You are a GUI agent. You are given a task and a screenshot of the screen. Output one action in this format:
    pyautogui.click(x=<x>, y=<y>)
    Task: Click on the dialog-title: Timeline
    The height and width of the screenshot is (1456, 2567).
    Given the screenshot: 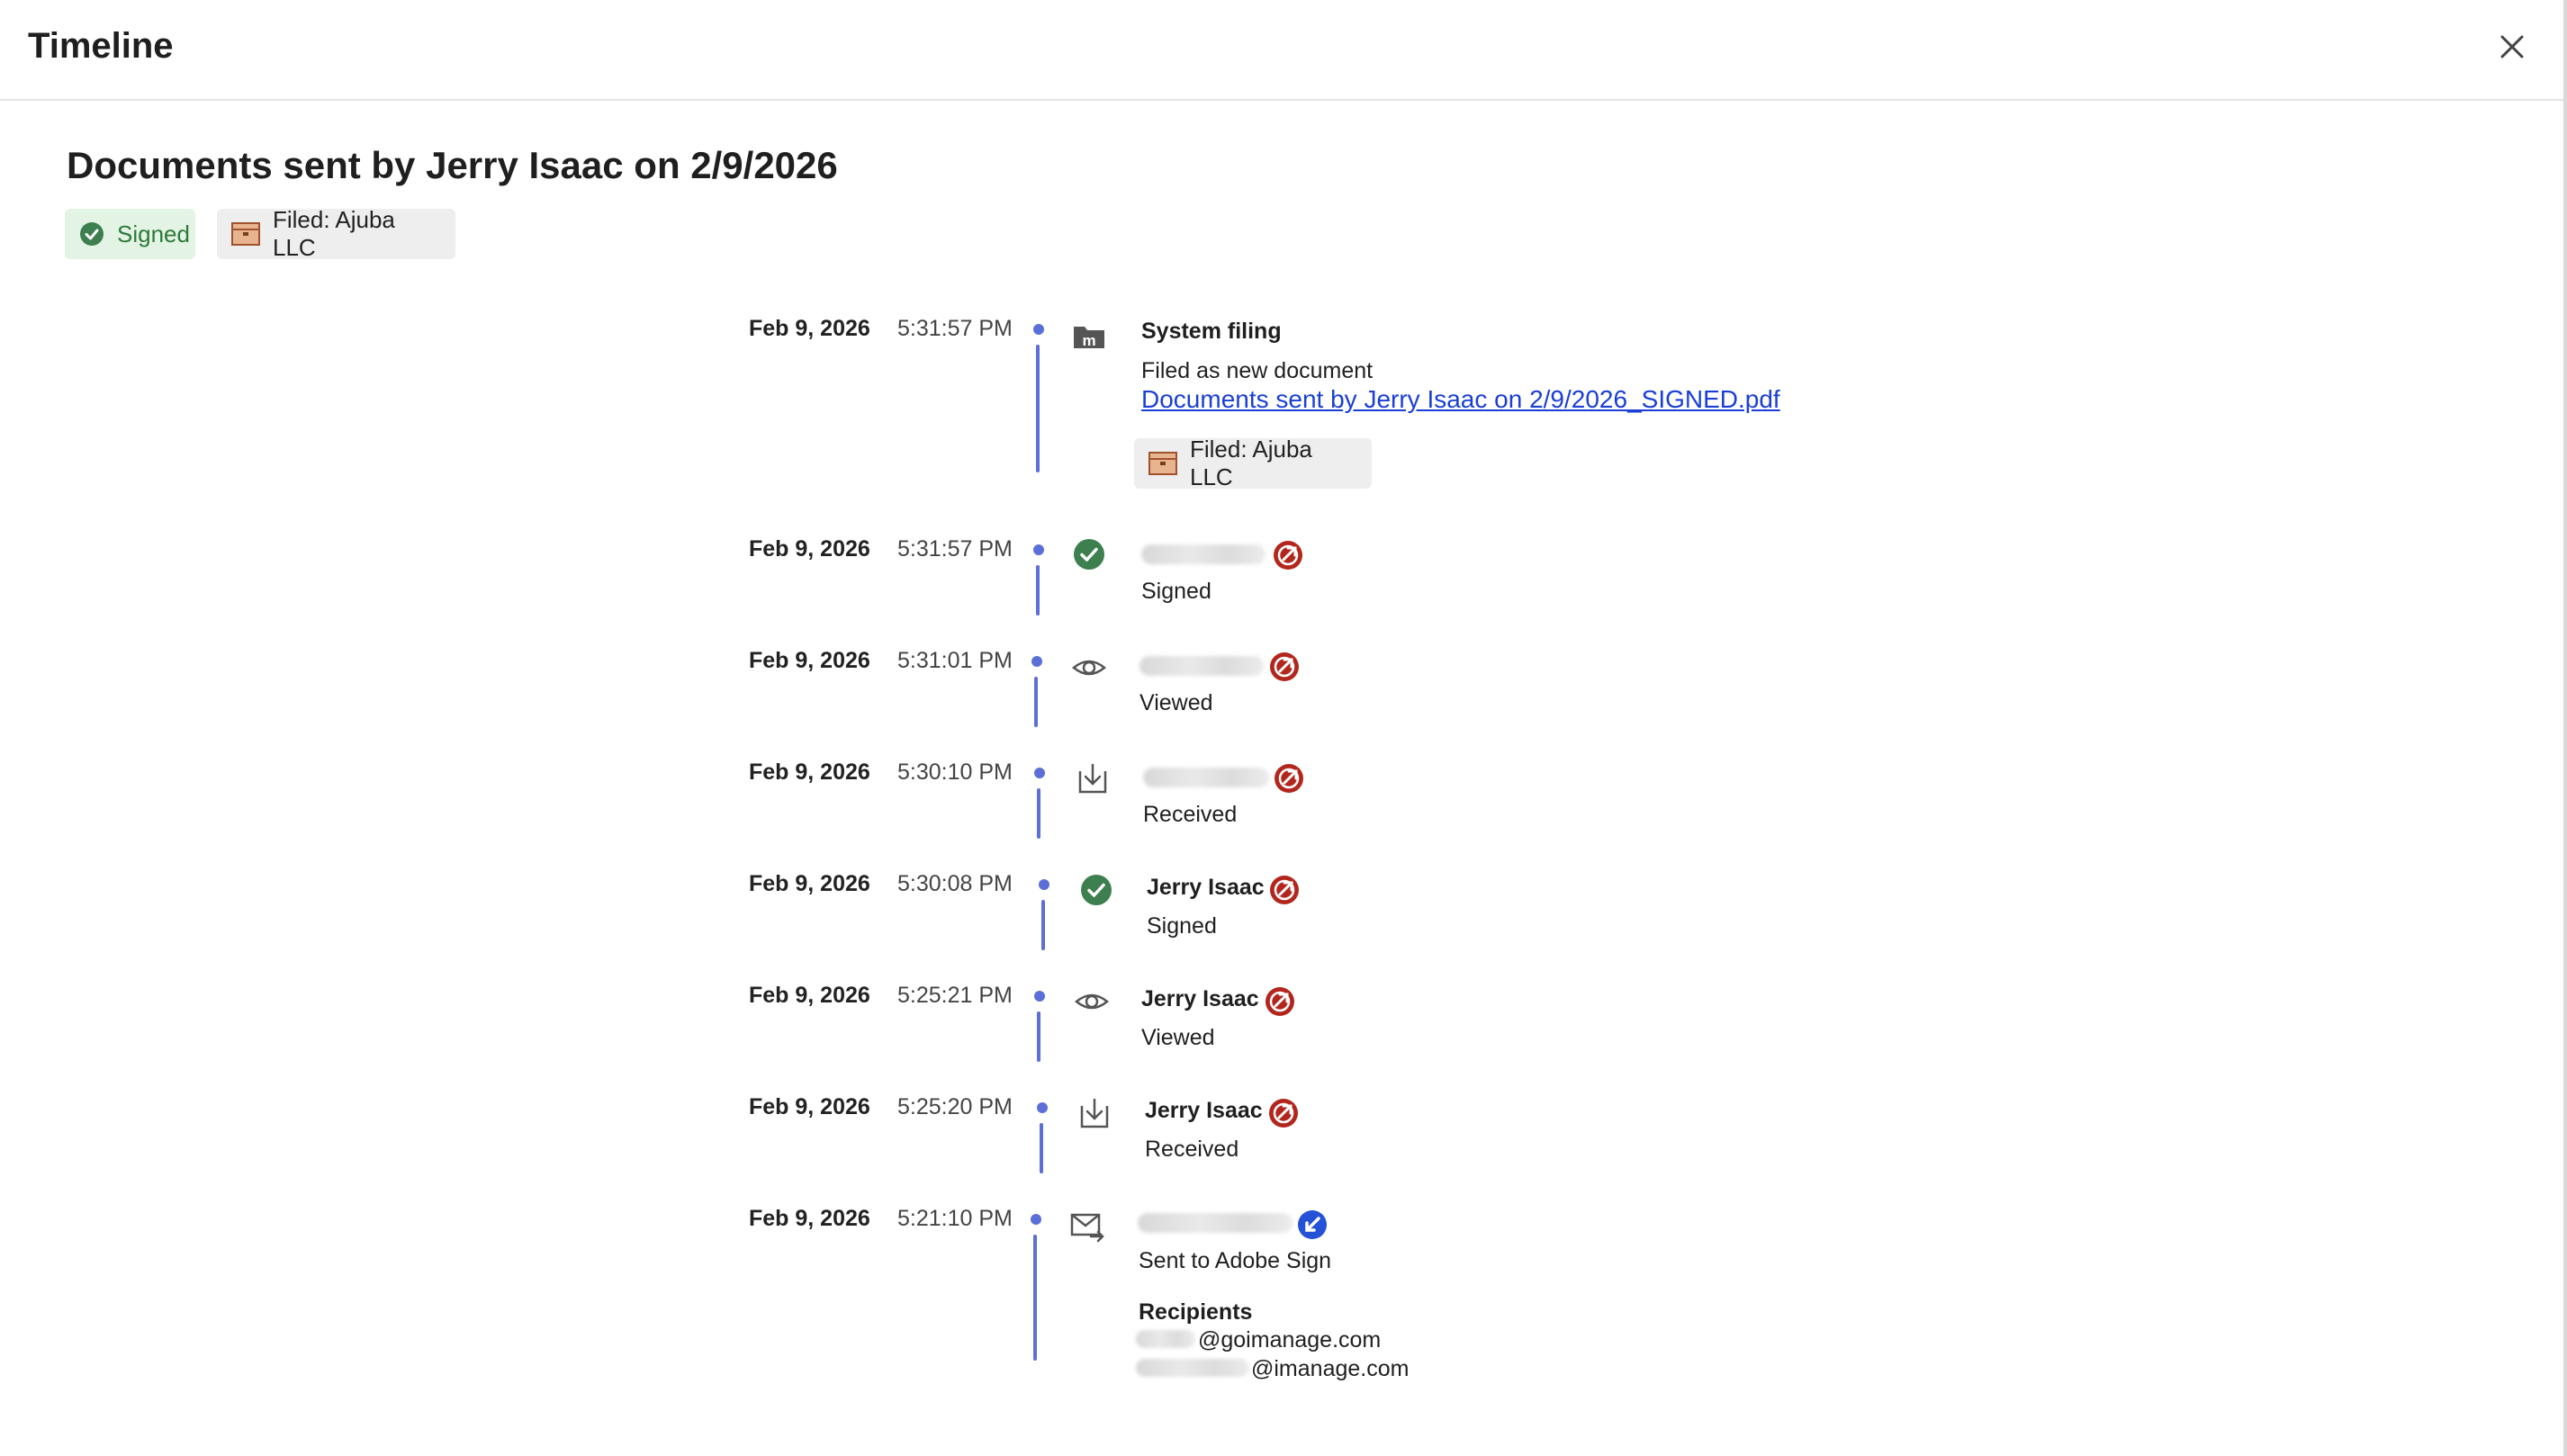 What is the action you would take?
    pyautogui.click(x=101, y=46)
    